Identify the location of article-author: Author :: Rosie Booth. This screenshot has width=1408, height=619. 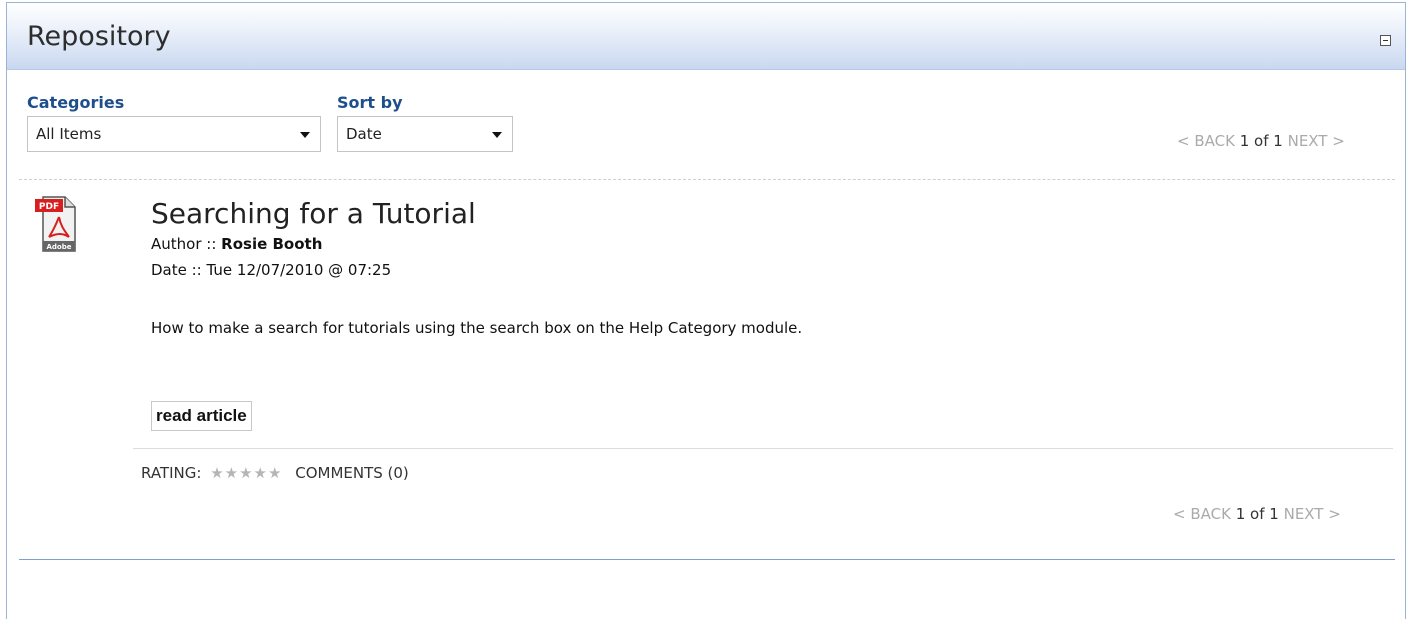
(236, 244).